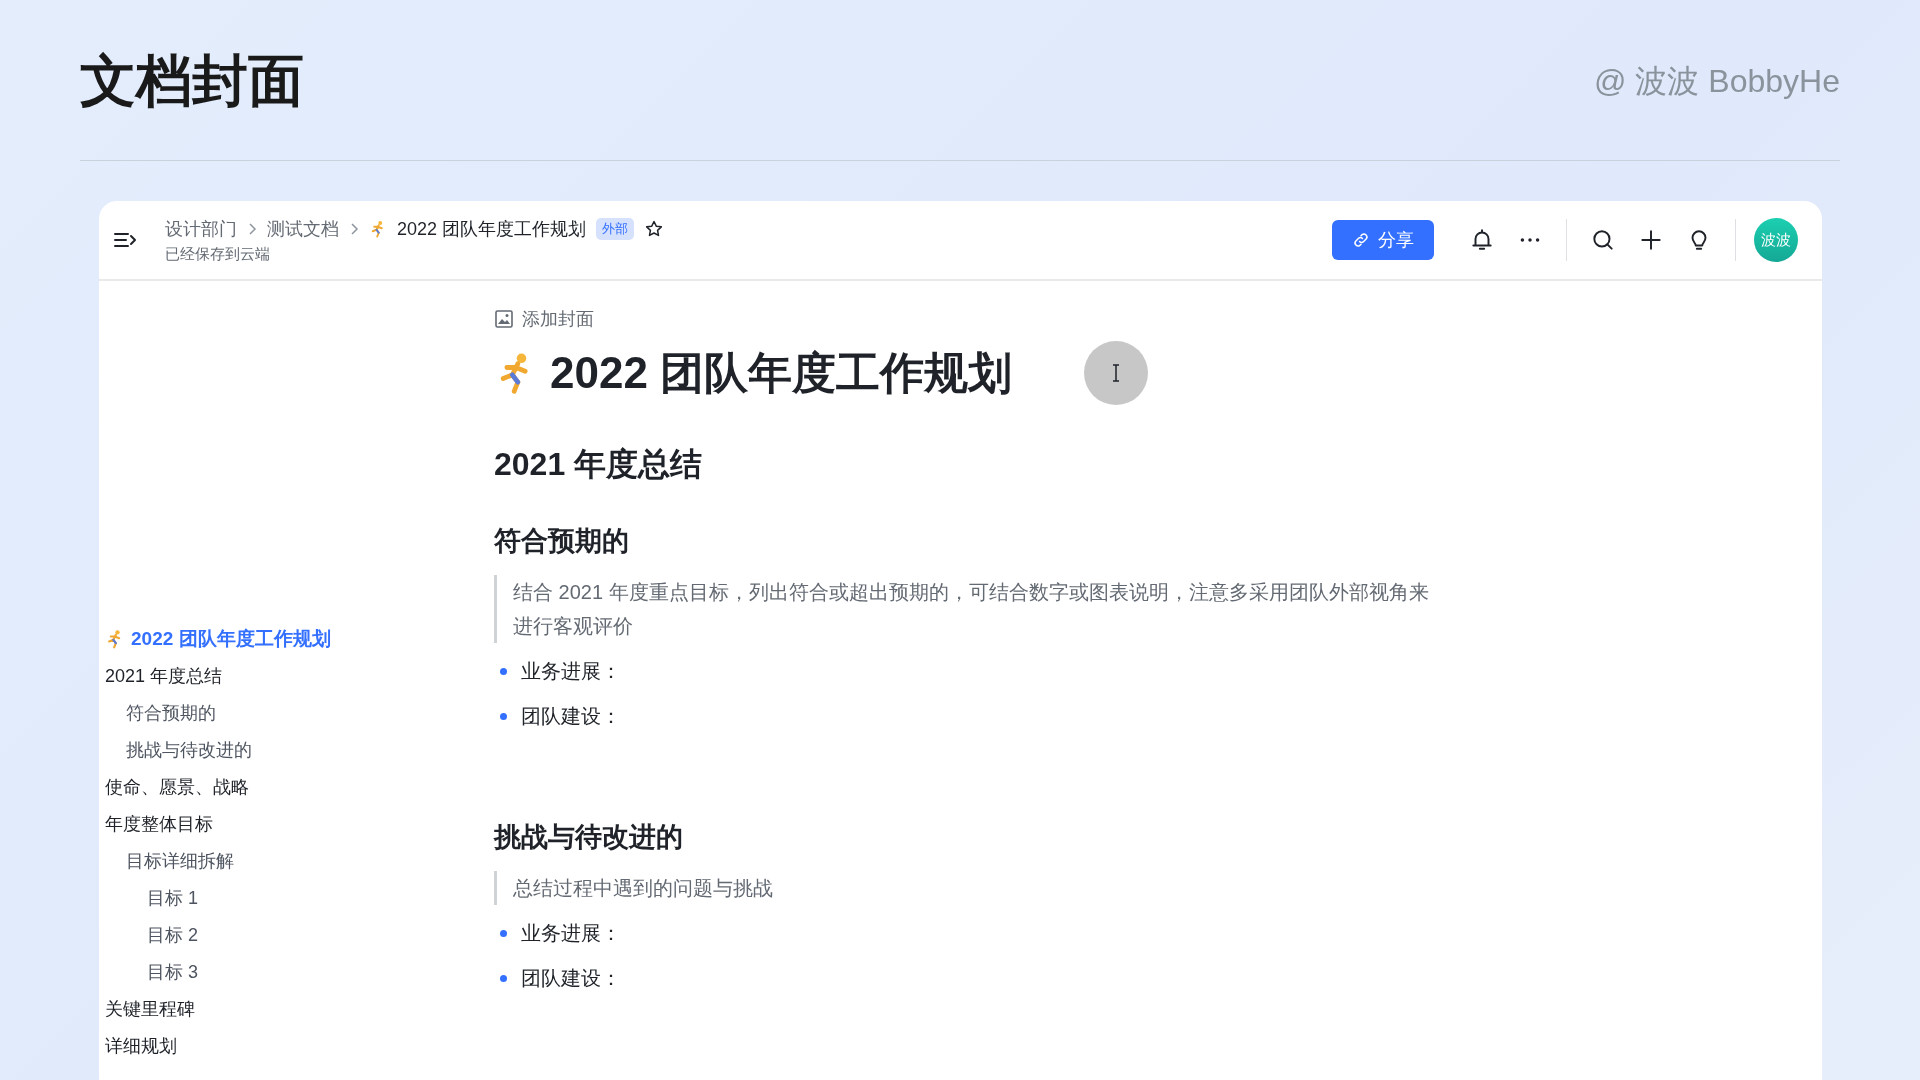  Describe the element at coordinates (164, 675) in the screenshot. I see `outline-item: 2021 年度总结` at that location.